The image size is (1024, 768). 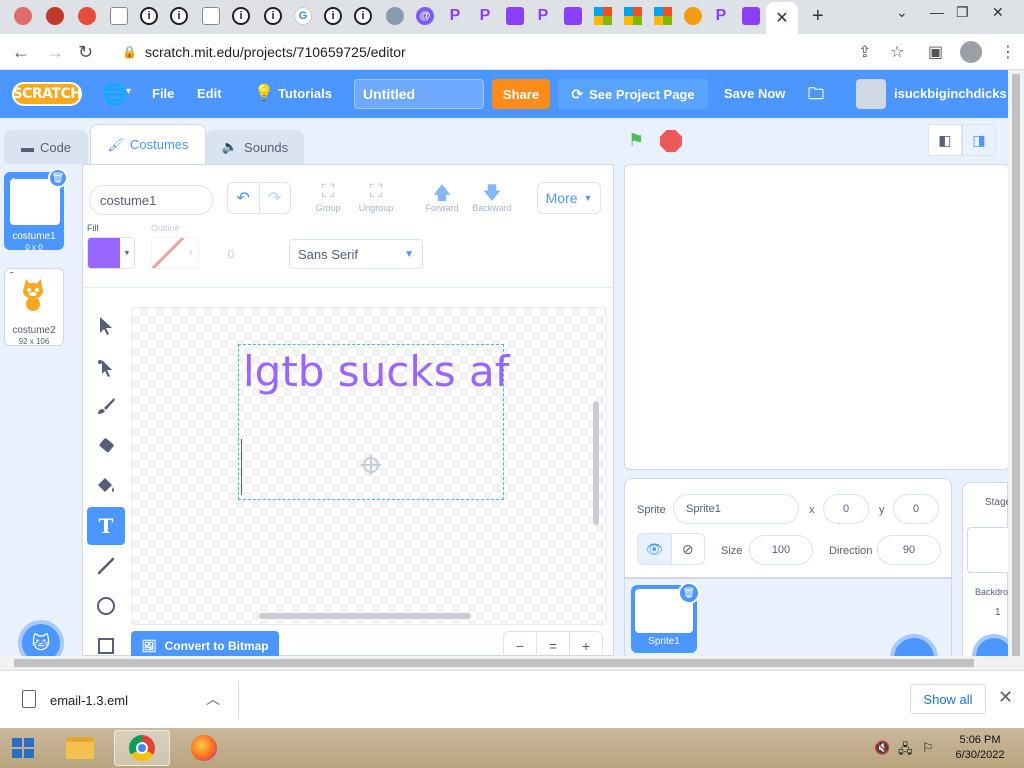 What do you see at coordinates (34, 307) in the screenshot?
I see `costume-tile-2: 2 costume2 92 x 106` at bounding box center [34, 307].